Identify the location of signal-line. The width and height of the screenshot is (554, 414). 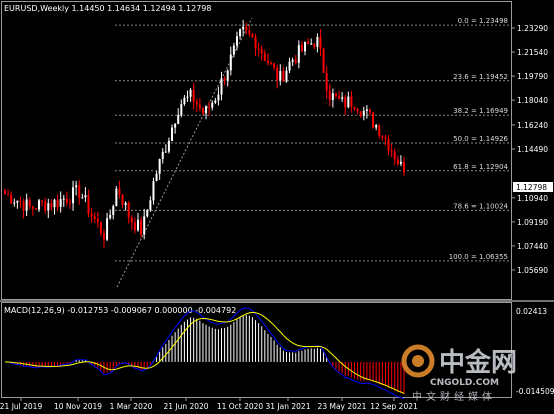
(205, 352).